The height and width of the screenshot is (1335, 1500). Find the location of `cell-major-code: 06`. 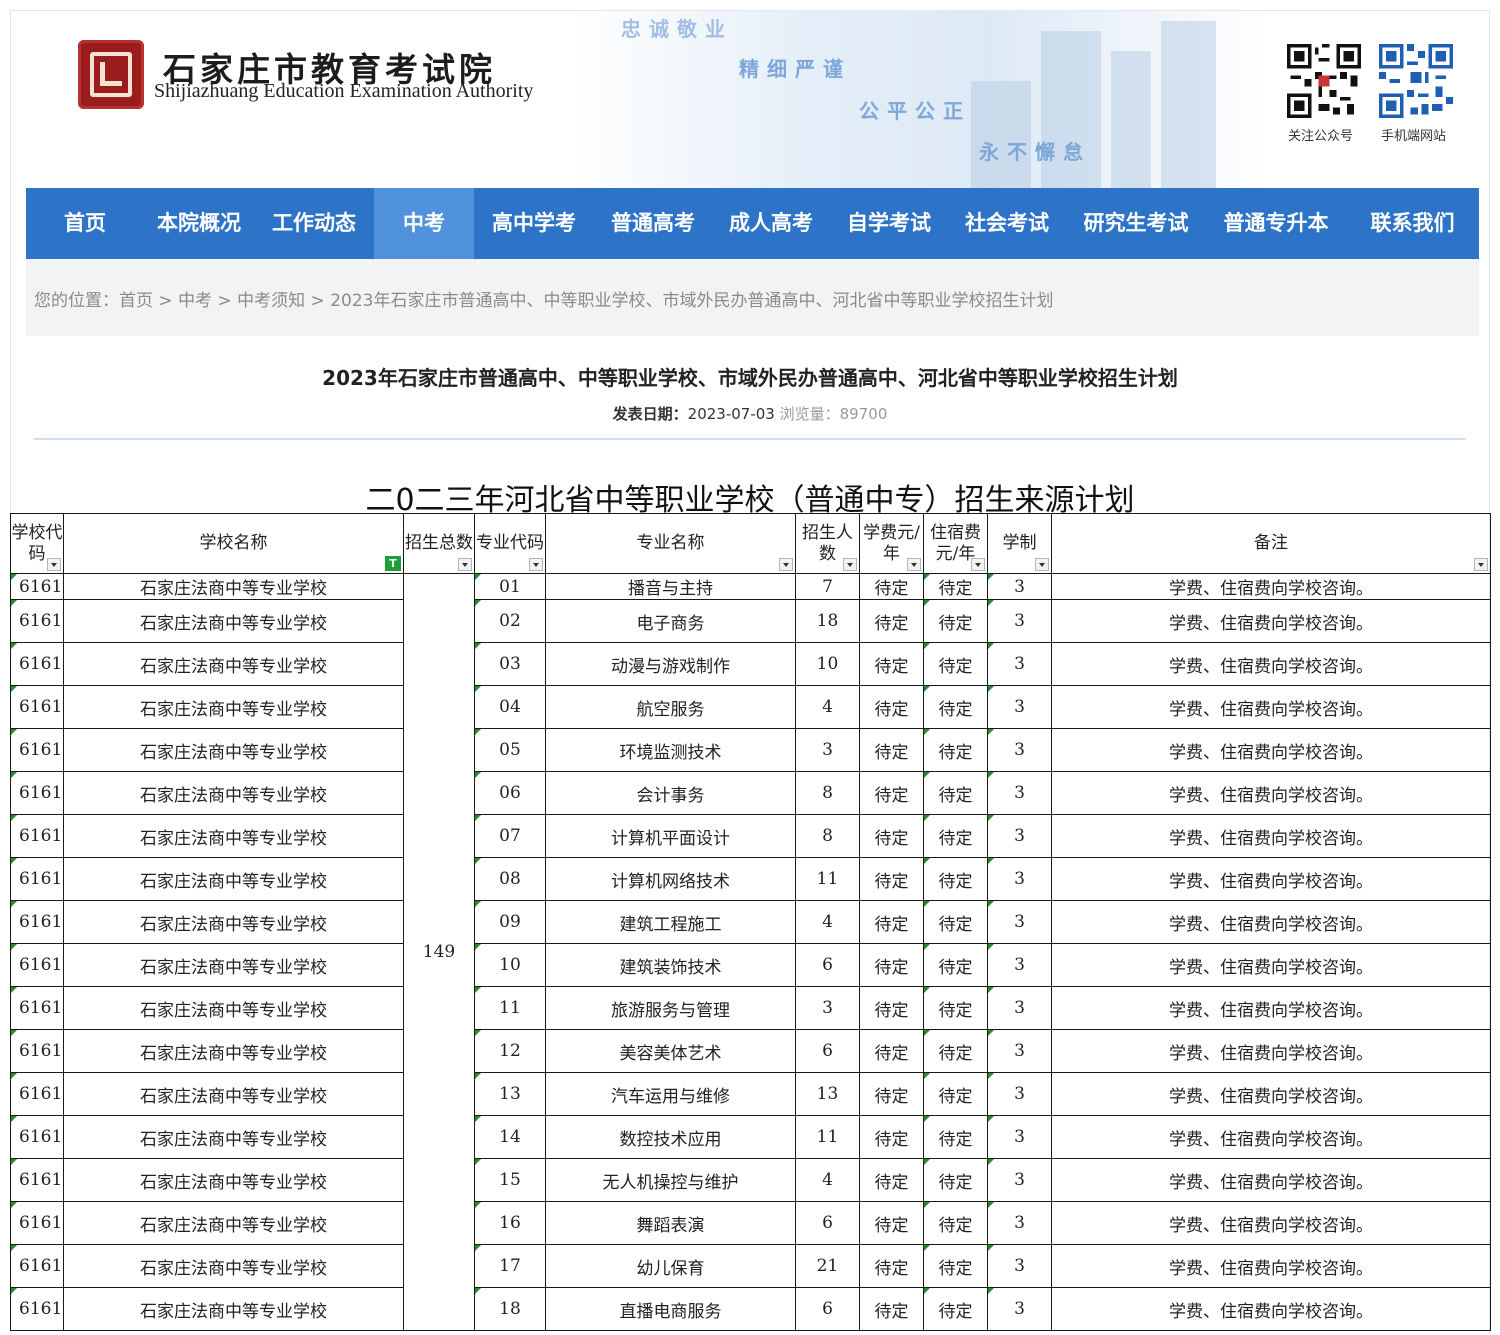

cell-major-code: 06 is located at coordinates (510, 793).